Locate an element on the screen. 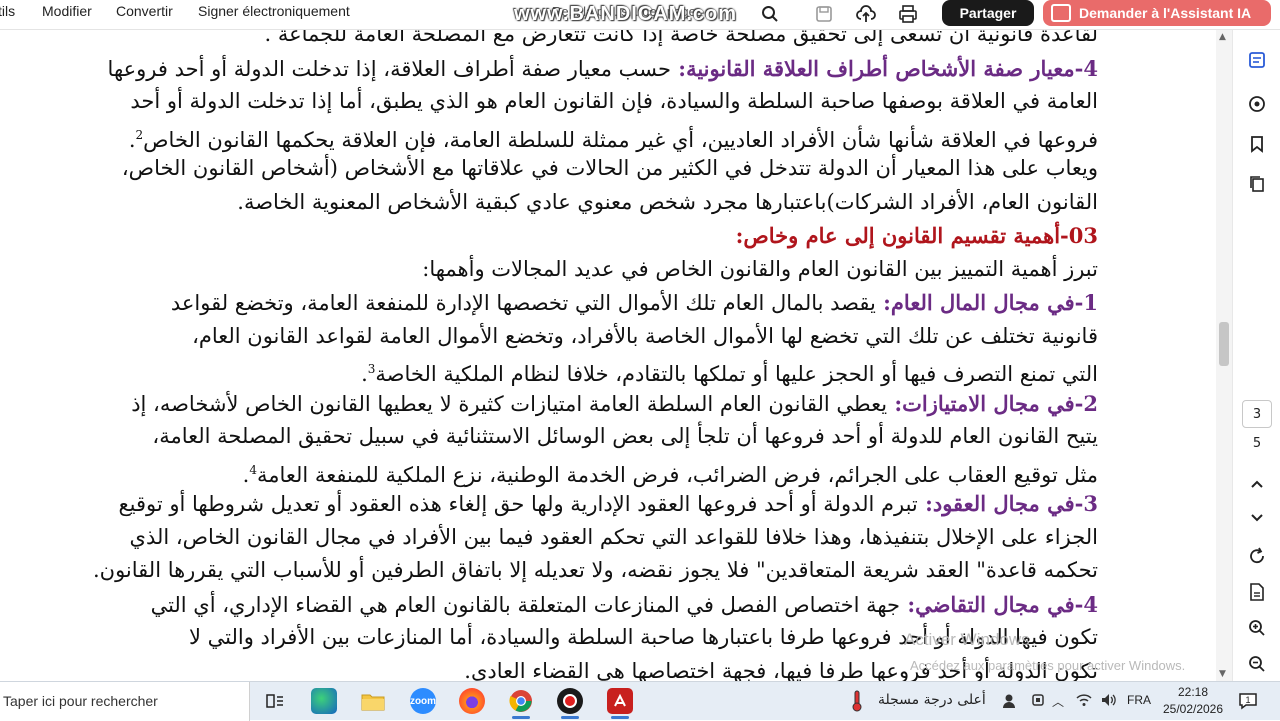  bookmark-icon is located at coordinates (1257, 144).